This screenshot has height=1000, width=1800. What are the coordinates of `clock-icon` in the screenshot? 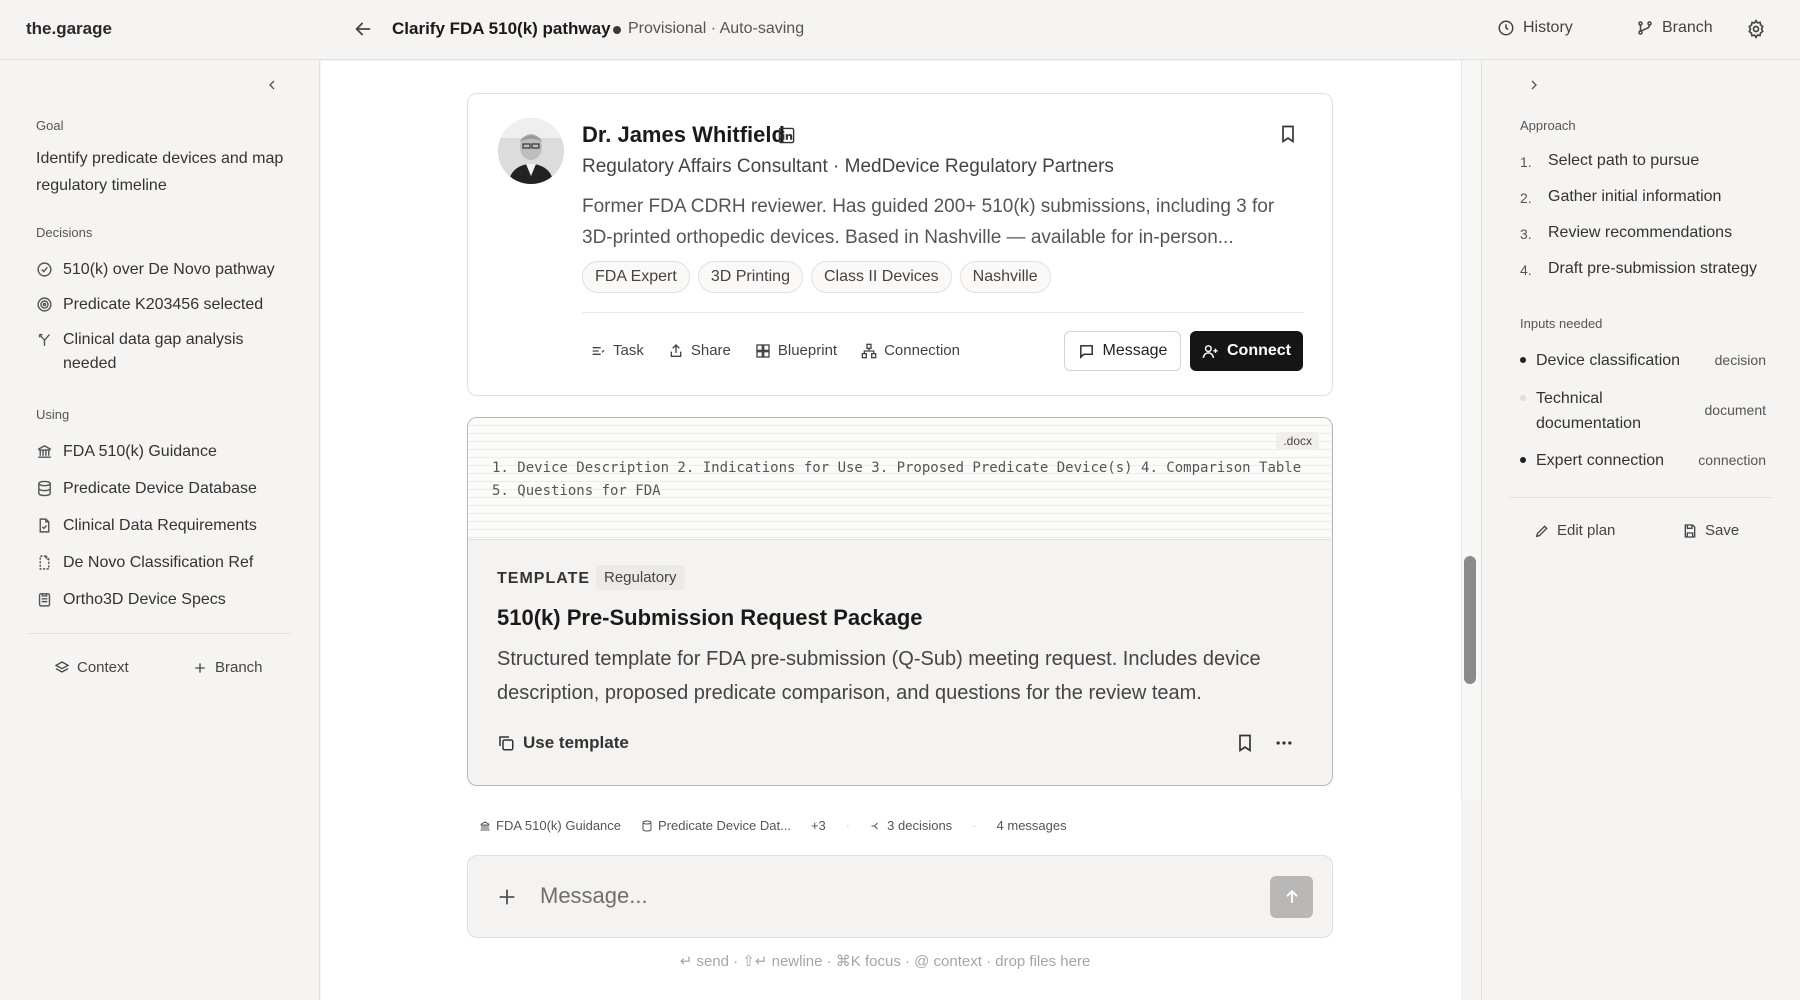 It's located at (1506, 28).